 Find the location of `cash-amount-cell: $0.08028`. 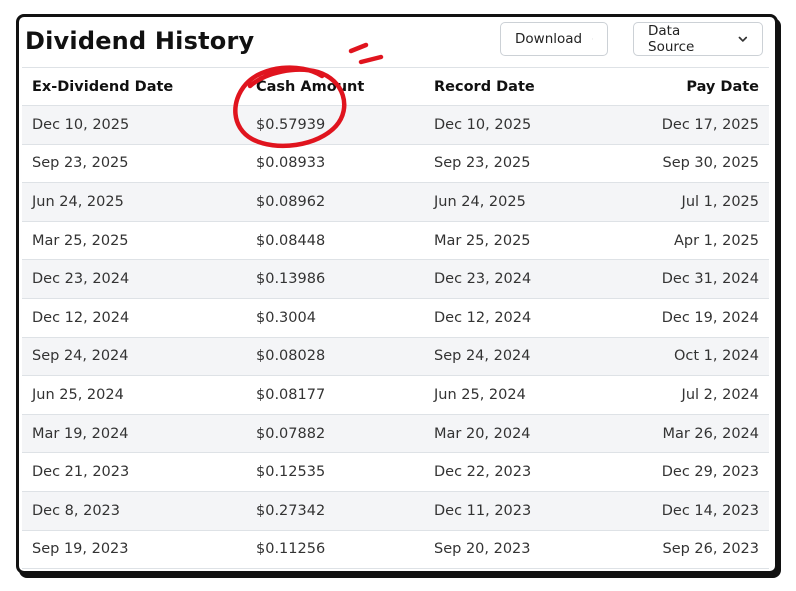

cash-amount-cell: $0.08028 is located at coordinates (335, 357).